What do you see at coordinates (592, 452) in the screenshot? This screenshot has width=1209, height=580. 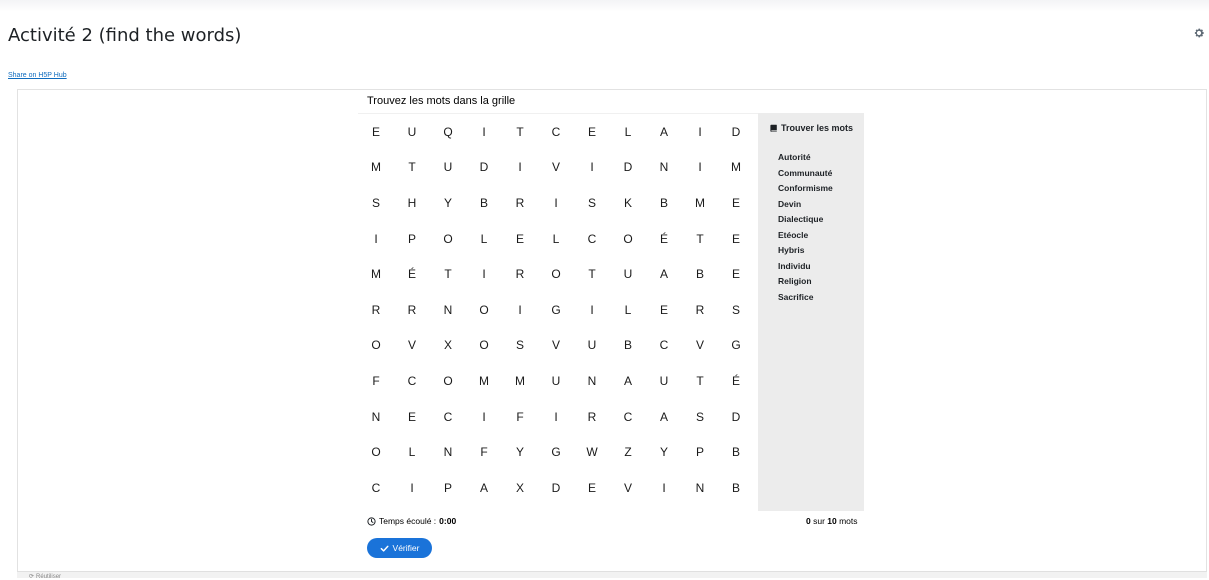 I see `grid-cell: W` at bounding box center [592, 452].